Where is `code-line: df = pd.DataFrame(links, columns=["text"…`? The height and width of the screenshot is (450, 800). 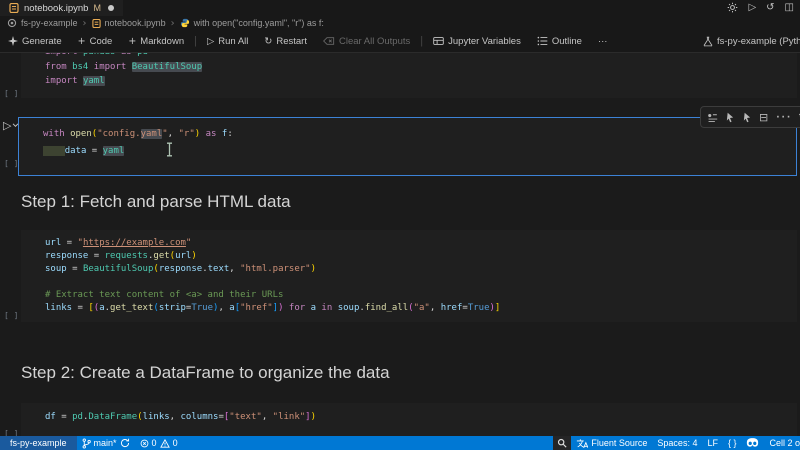 code-line: df = pd.DataFrame(links, columns=["text"… is located at coordinates (420, 417).